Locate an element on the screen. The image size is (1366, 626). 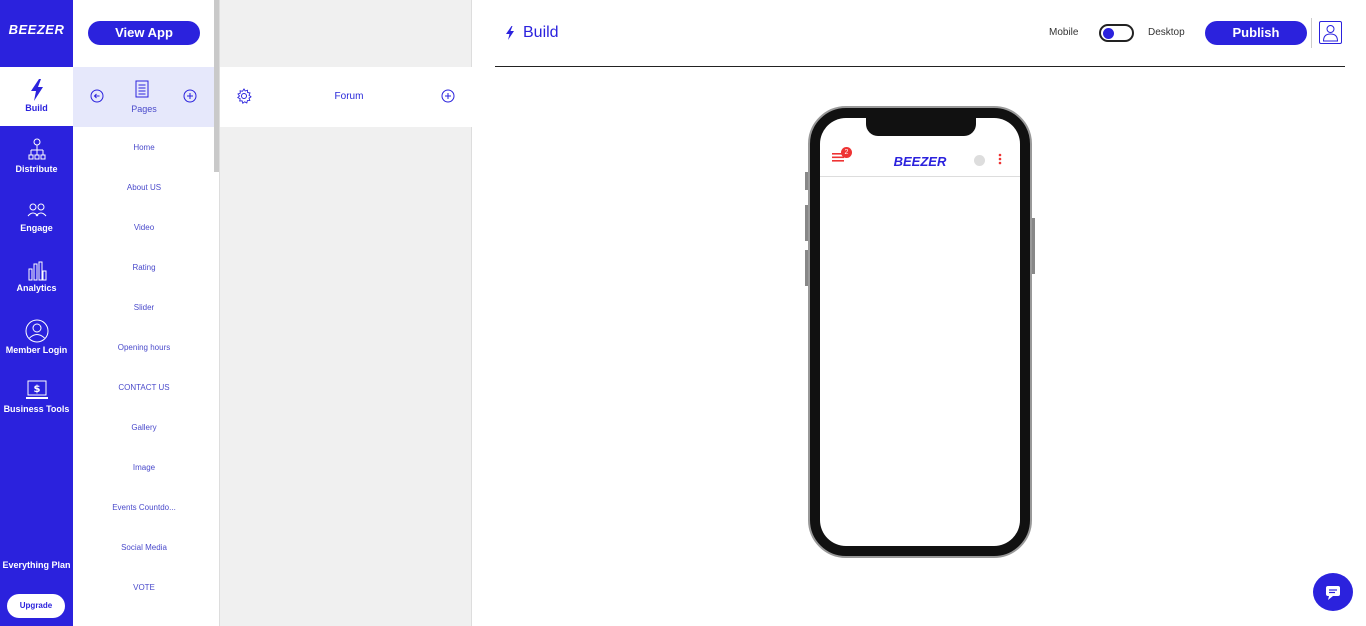
app-logo: BEEZER is located at coordinates (920, 161).